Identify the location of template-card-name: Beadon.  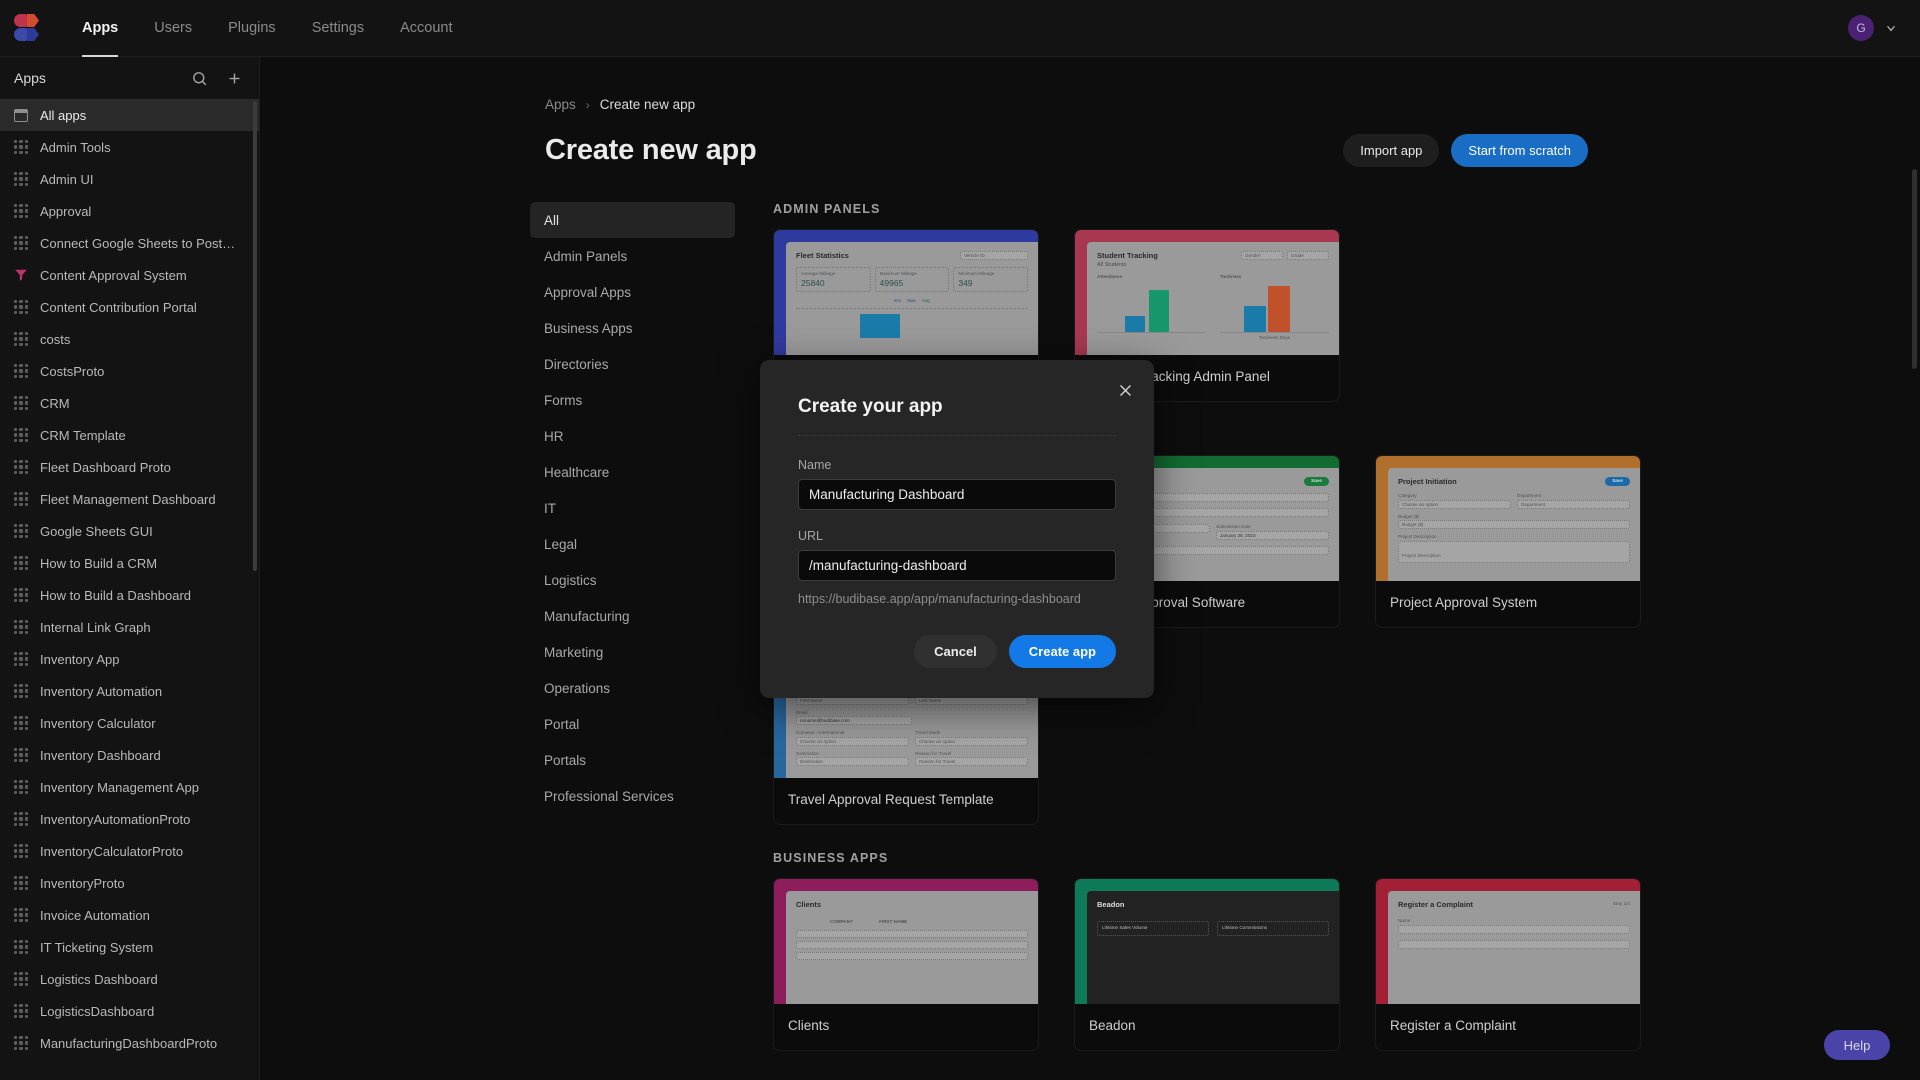
(1112, 1025).